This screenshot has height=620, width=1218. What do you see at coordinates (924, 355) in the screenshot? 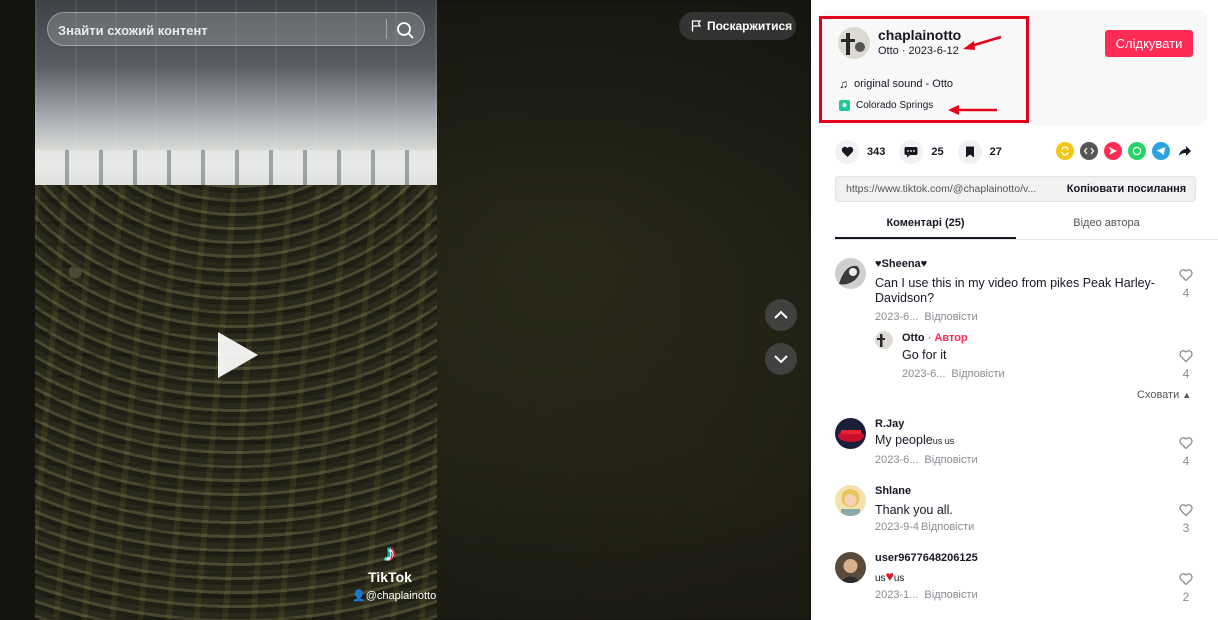
I see `comment-text: Go for it` at bounding box center [924, 355].